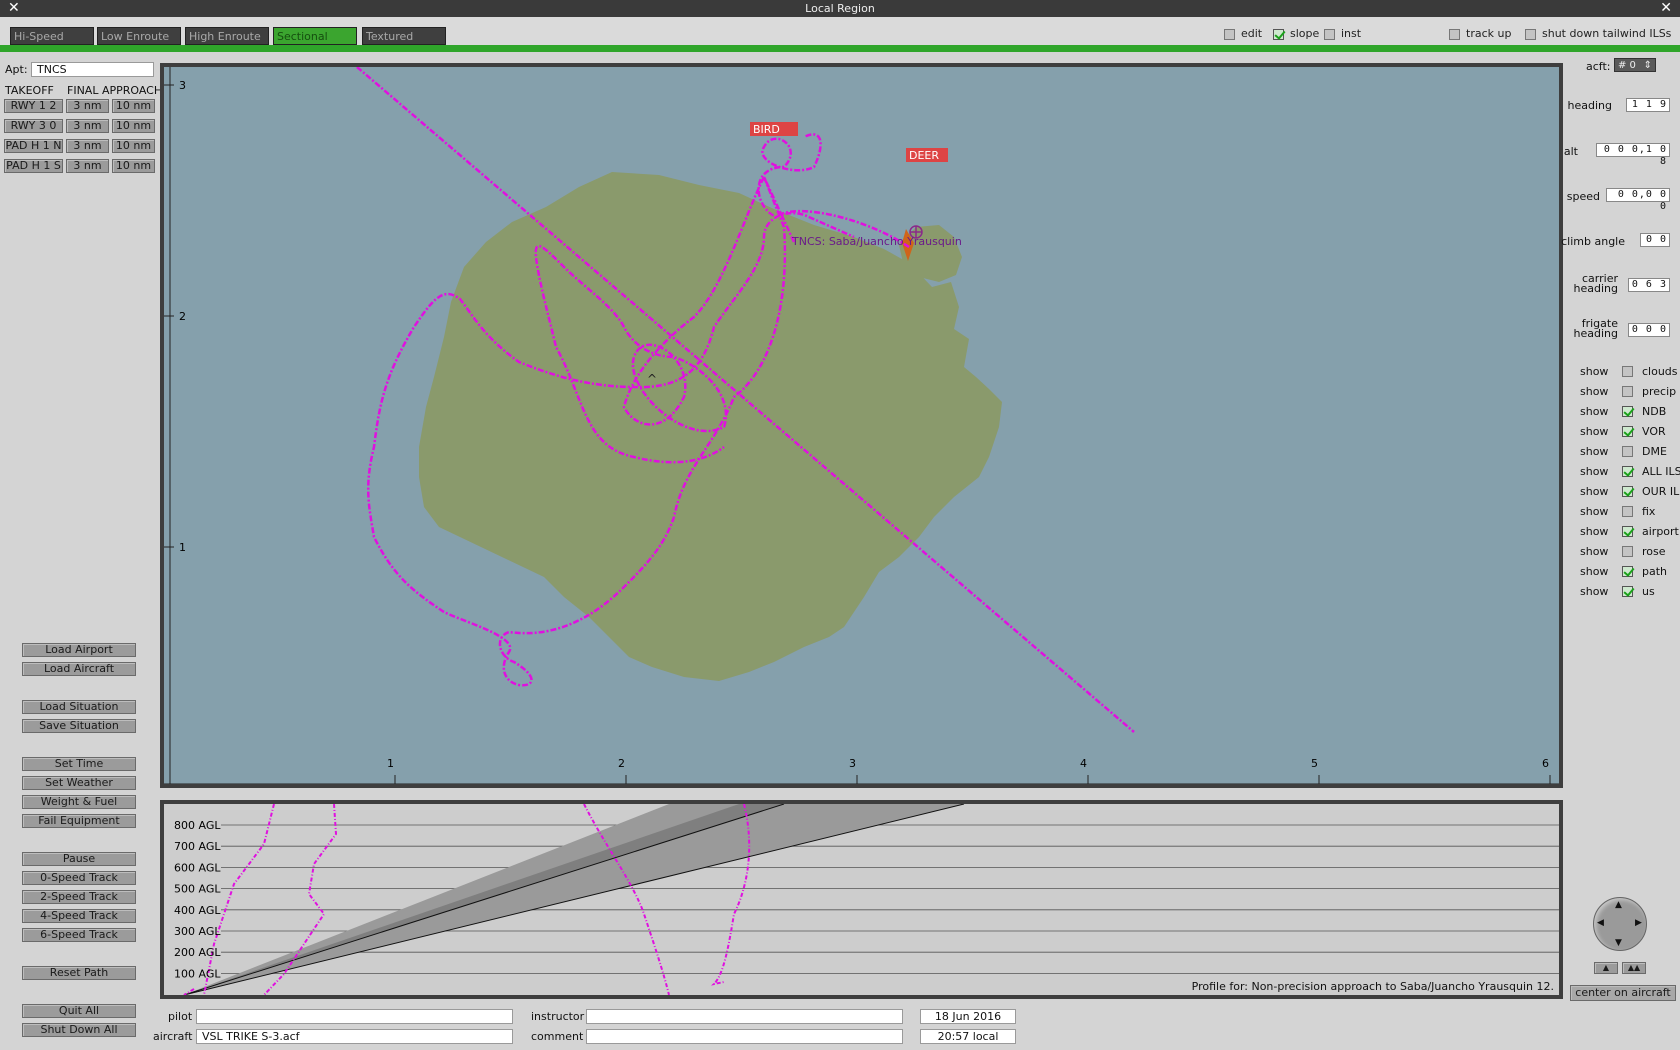  I want to click on edit-checkbox, so click(1229, 34).